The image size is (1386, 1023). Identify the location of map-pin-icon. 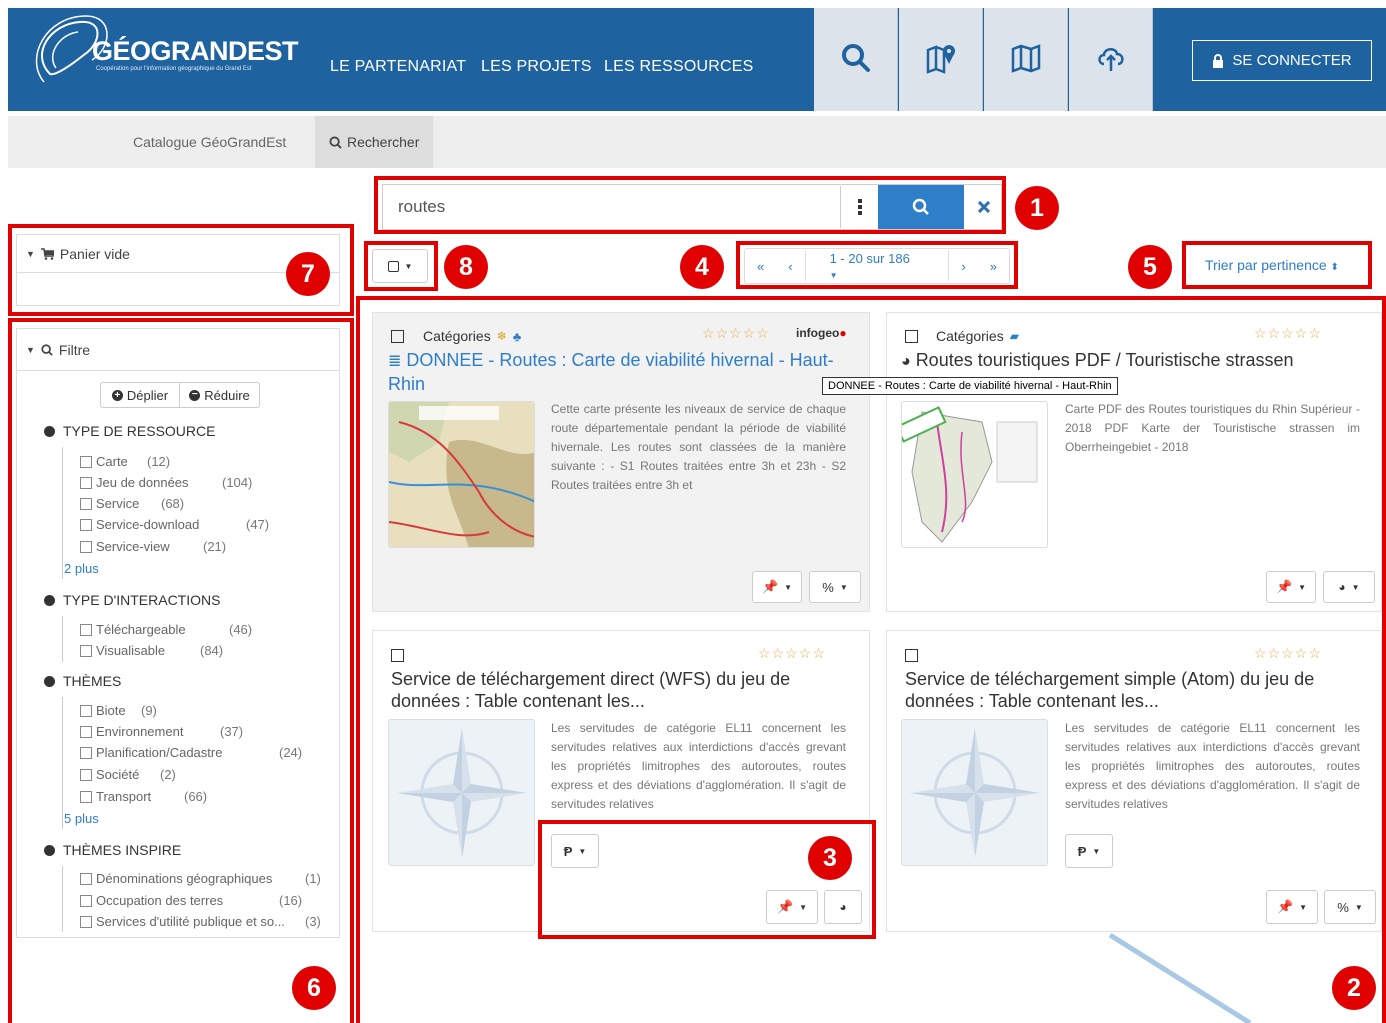
(940, 59).